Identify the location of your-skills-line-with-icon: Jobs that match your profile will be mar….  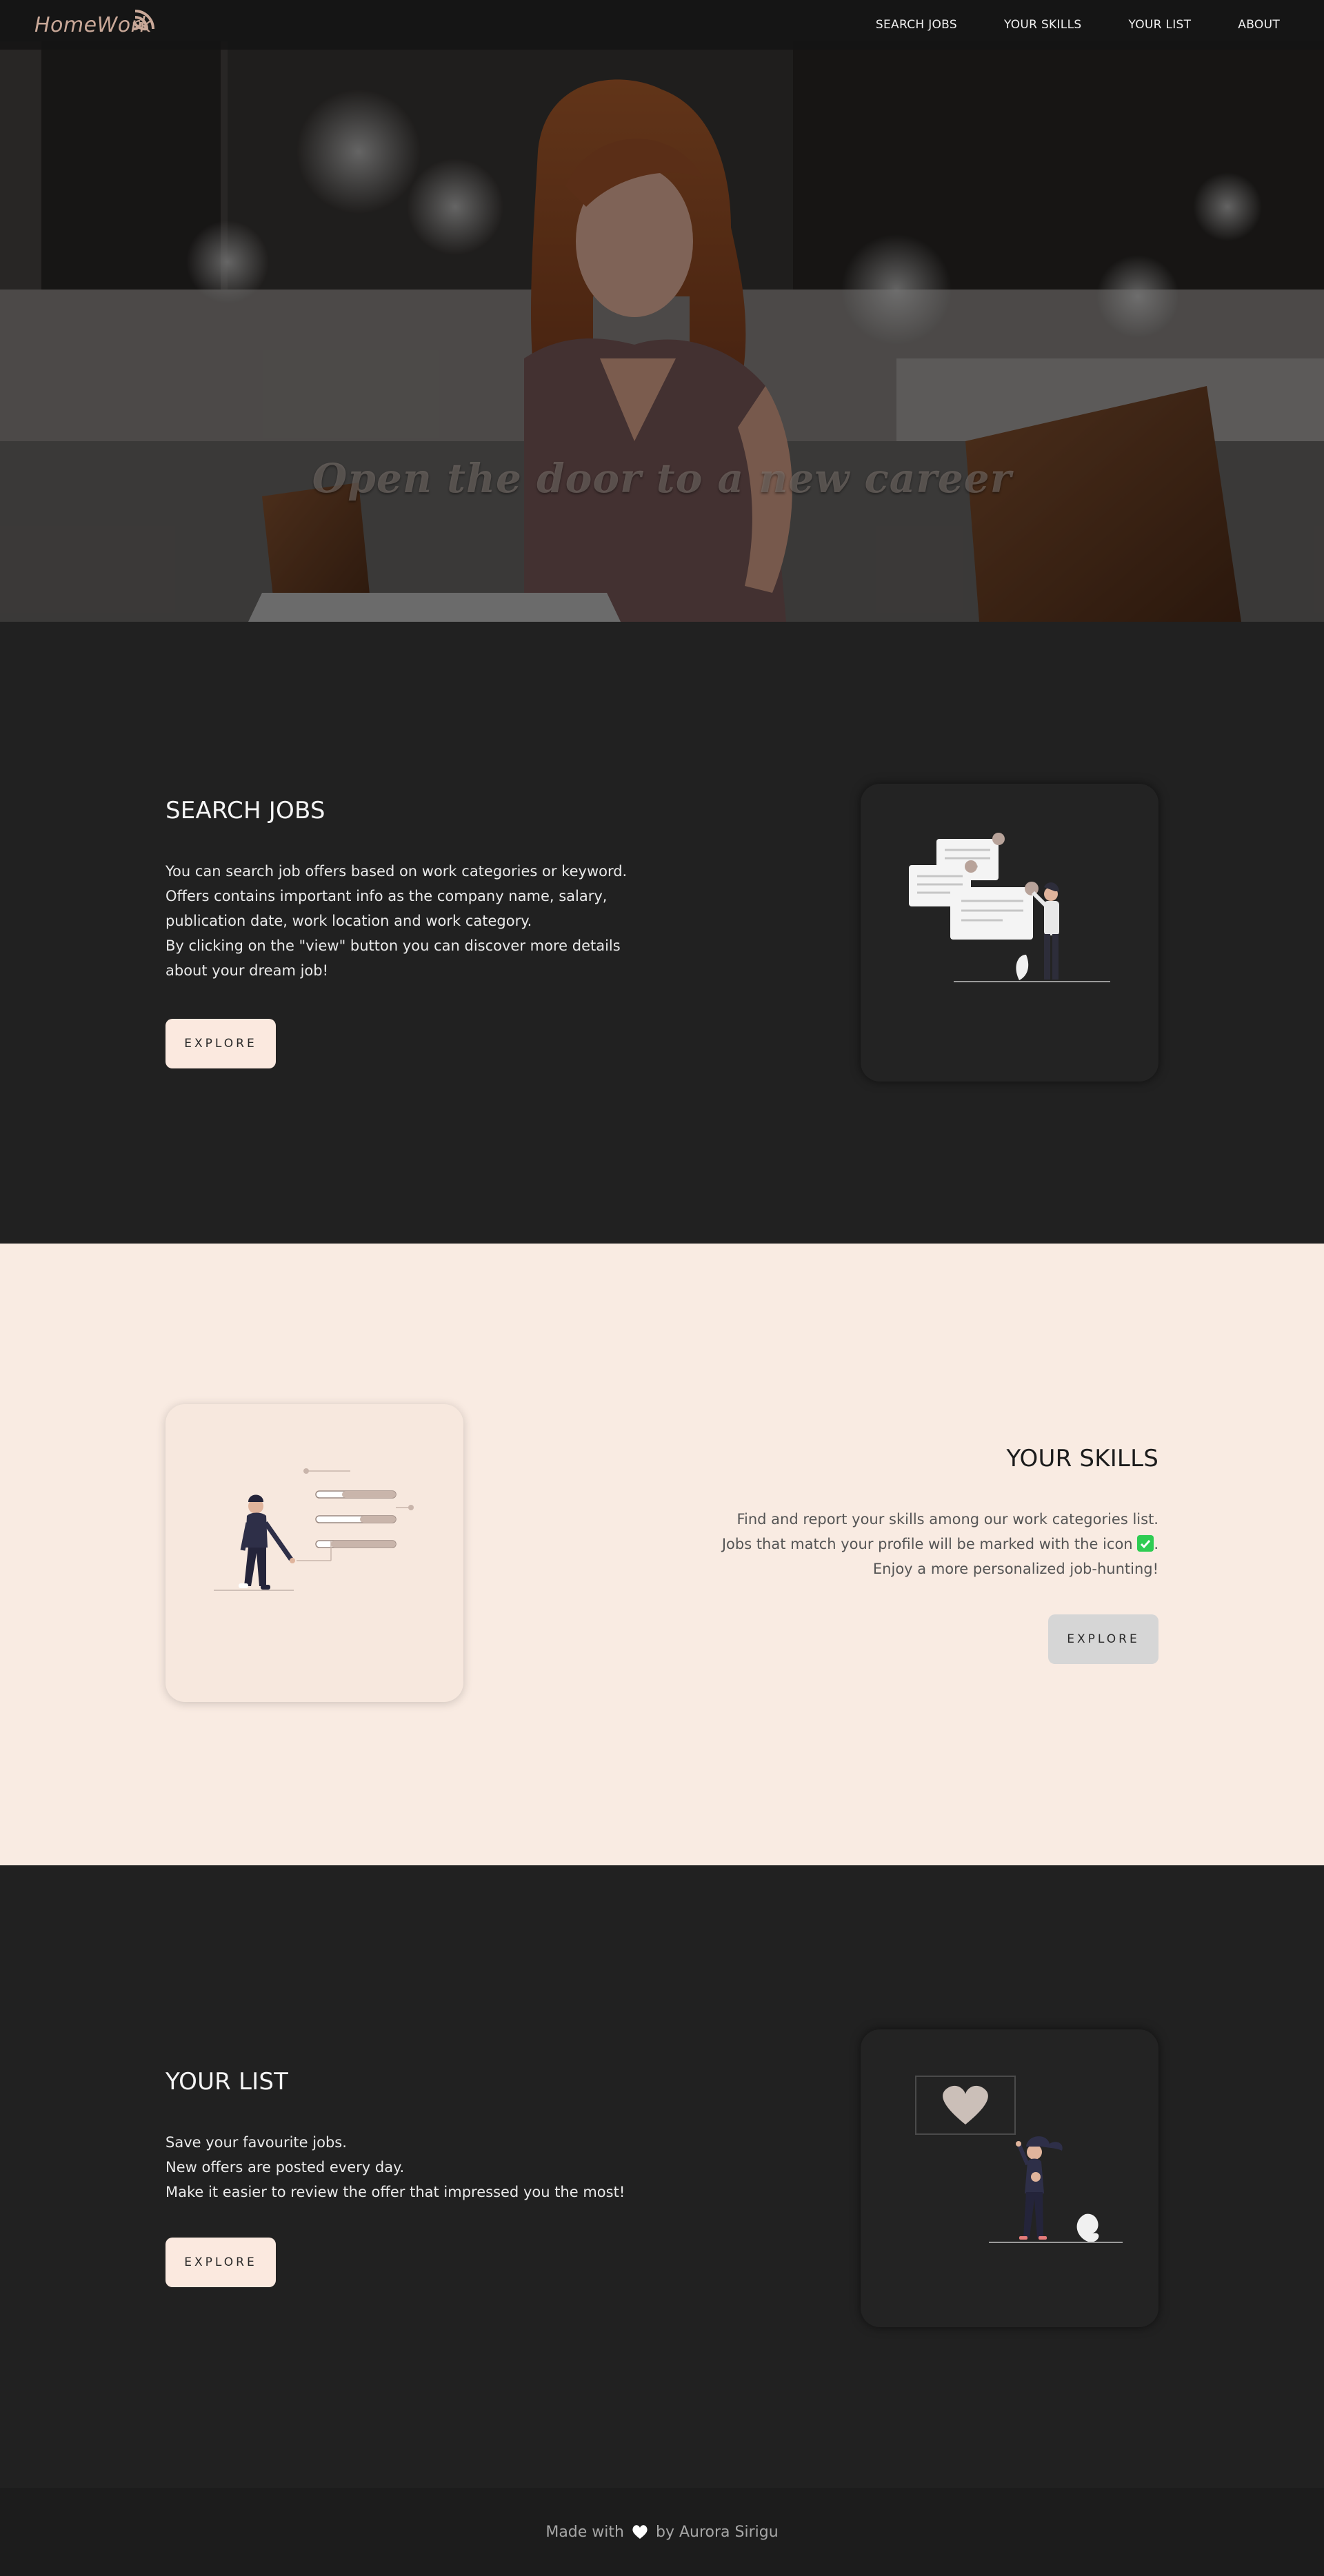
(940, 1544).